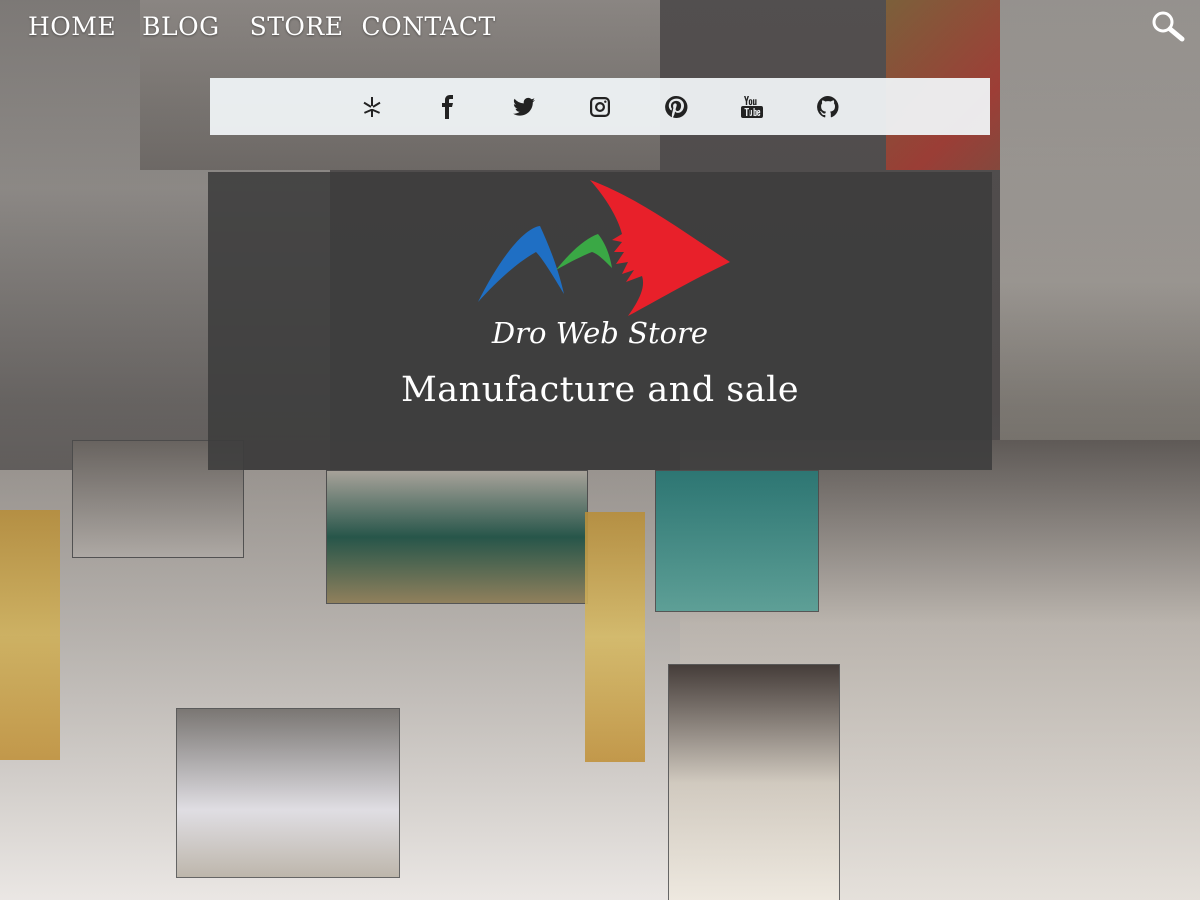 The height and width of the screenshot is (900, 1200). I want to click on youtube-icon, so click(752, 107).